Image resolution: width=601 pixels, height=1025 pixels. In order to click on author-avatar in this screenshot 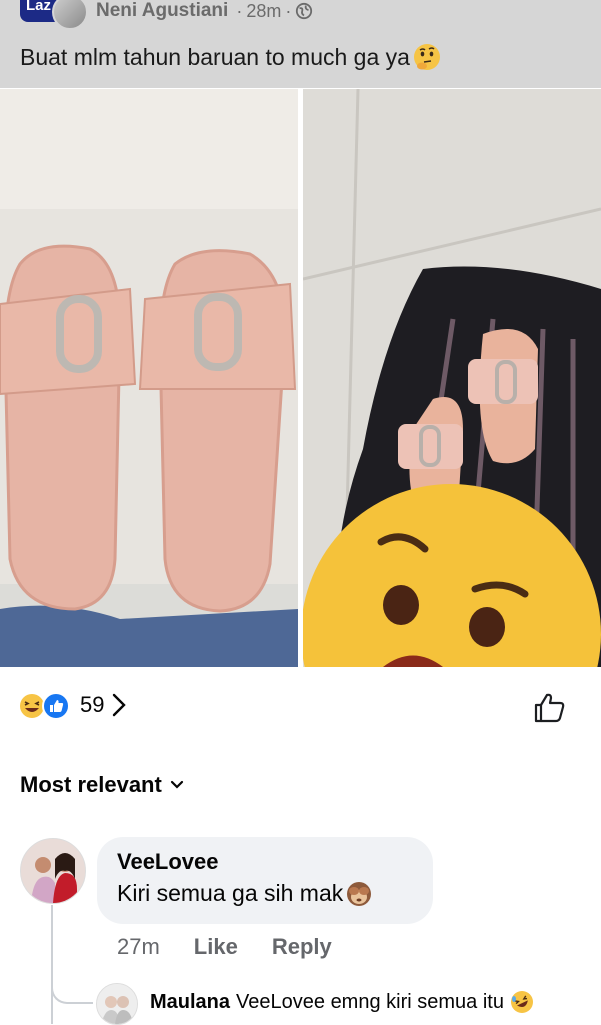, I will do `click(70, 15)`.